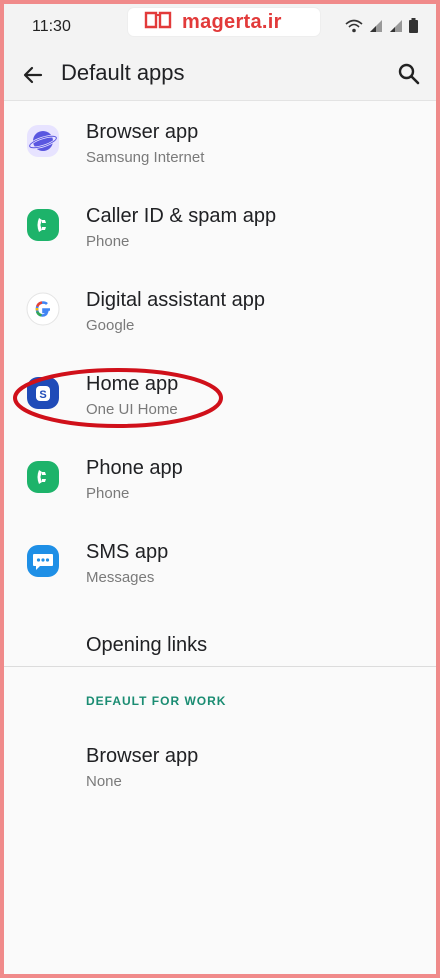 This screenshot has height=978, width=440. What do you see at coordinates (43, 561) in the screenshot?
I see `messages-icon` at bounding box center [43, 561].